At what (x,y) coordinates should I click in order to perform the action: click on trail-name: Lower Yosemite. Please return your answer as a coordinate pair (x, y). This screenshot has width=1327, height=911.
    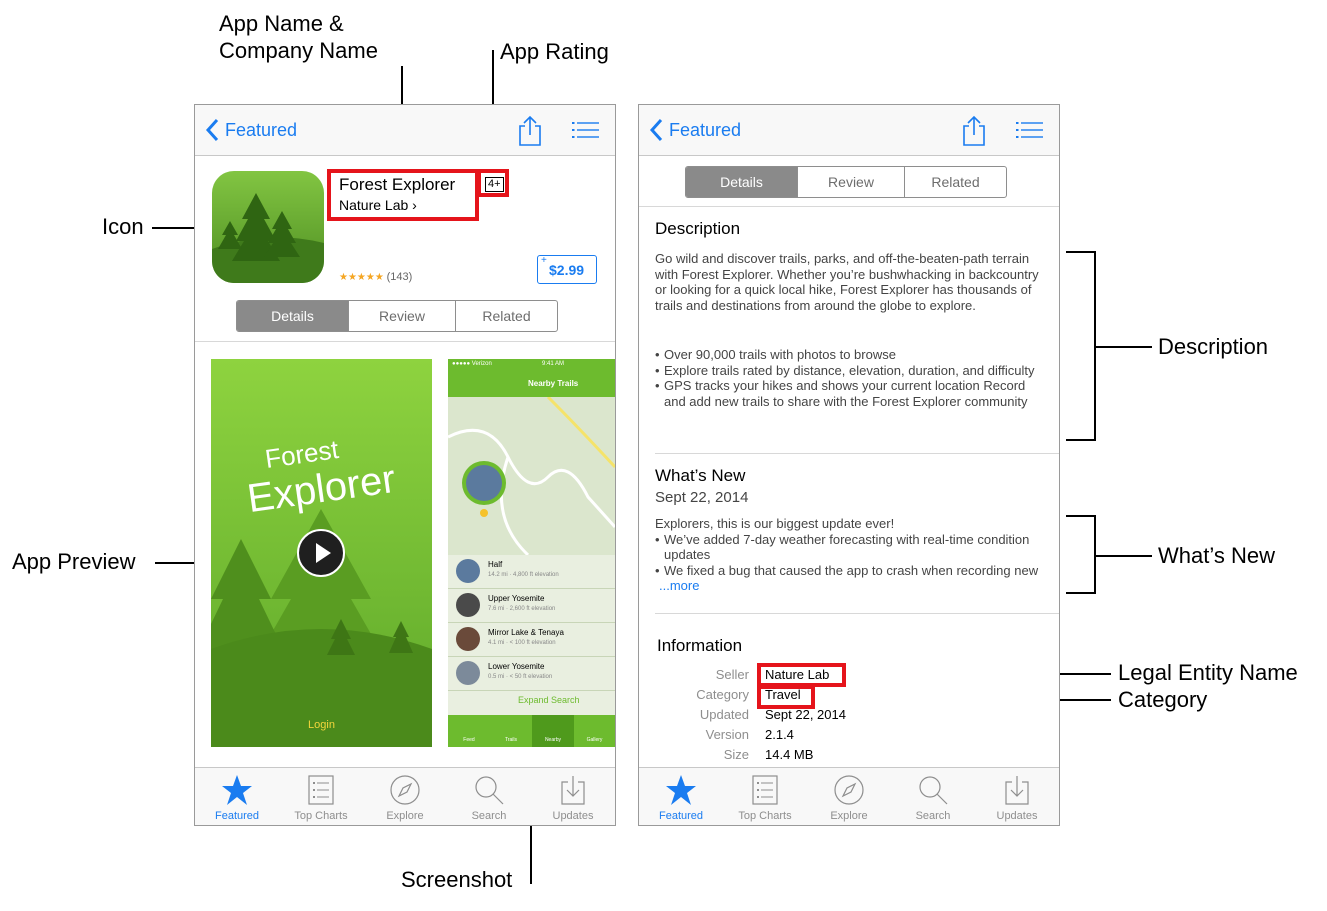
    Looking at the image, I should click on (516, 666).